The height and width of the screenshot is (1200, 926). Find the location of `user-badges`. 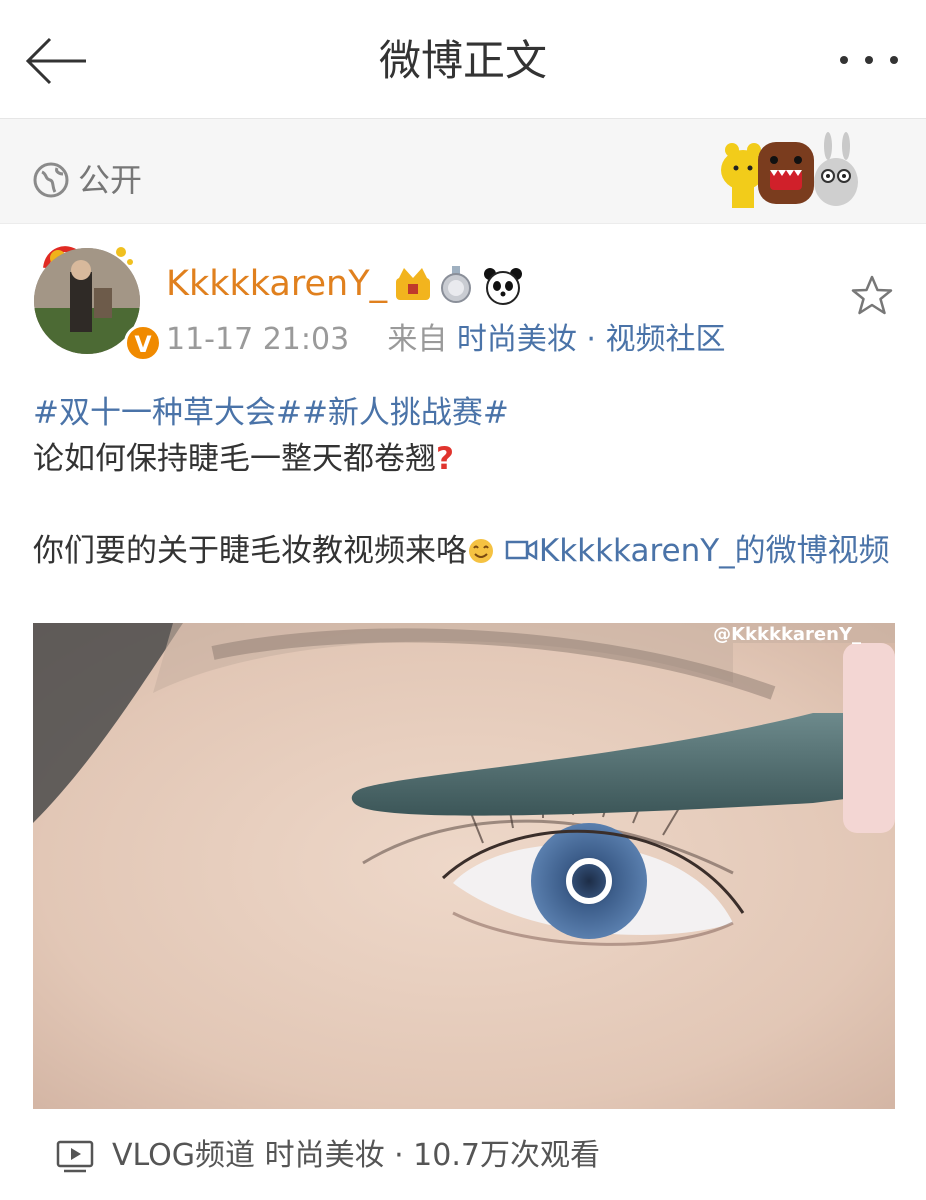

user-badges is located at coordinates (460, 285).